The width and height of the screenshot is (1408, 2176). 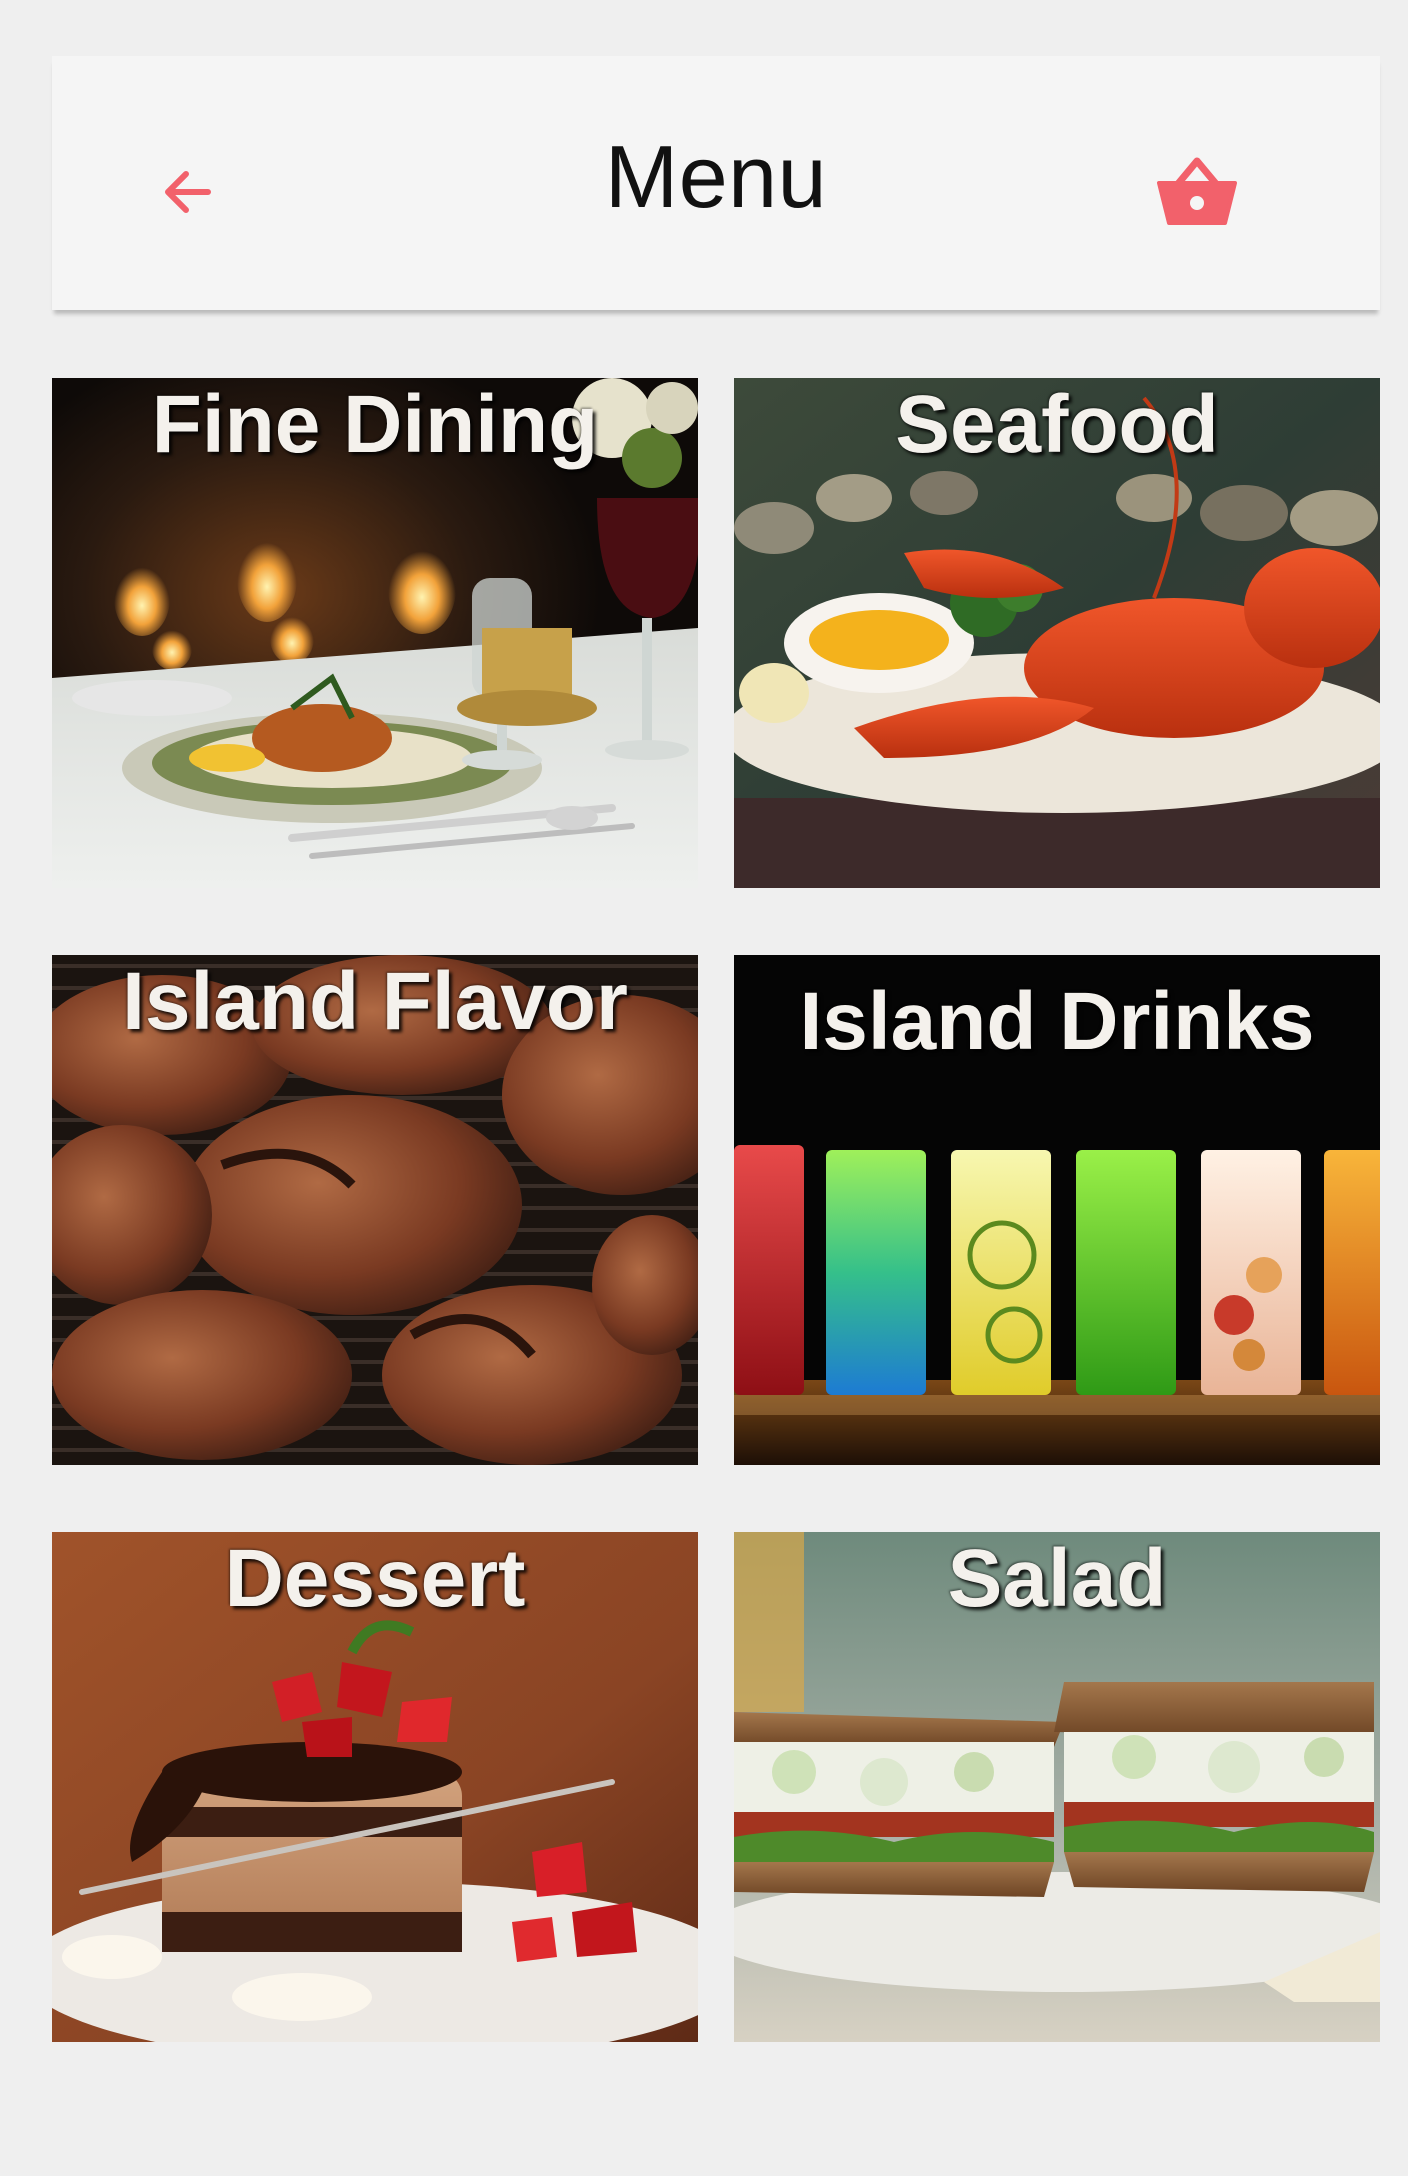 What do you see at coordinates (1057, 633) in the screenshot?
I see `category-tile-seafood: Seafood` at bounding box center [1057, 633].